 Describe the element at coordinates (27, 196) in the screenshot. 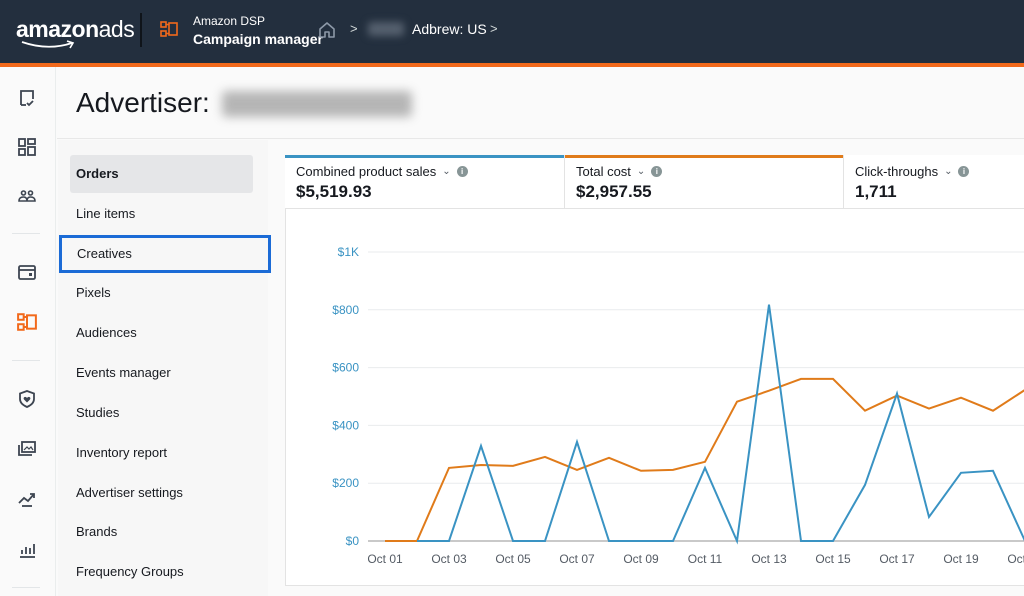

I see `users-icon` at that location.